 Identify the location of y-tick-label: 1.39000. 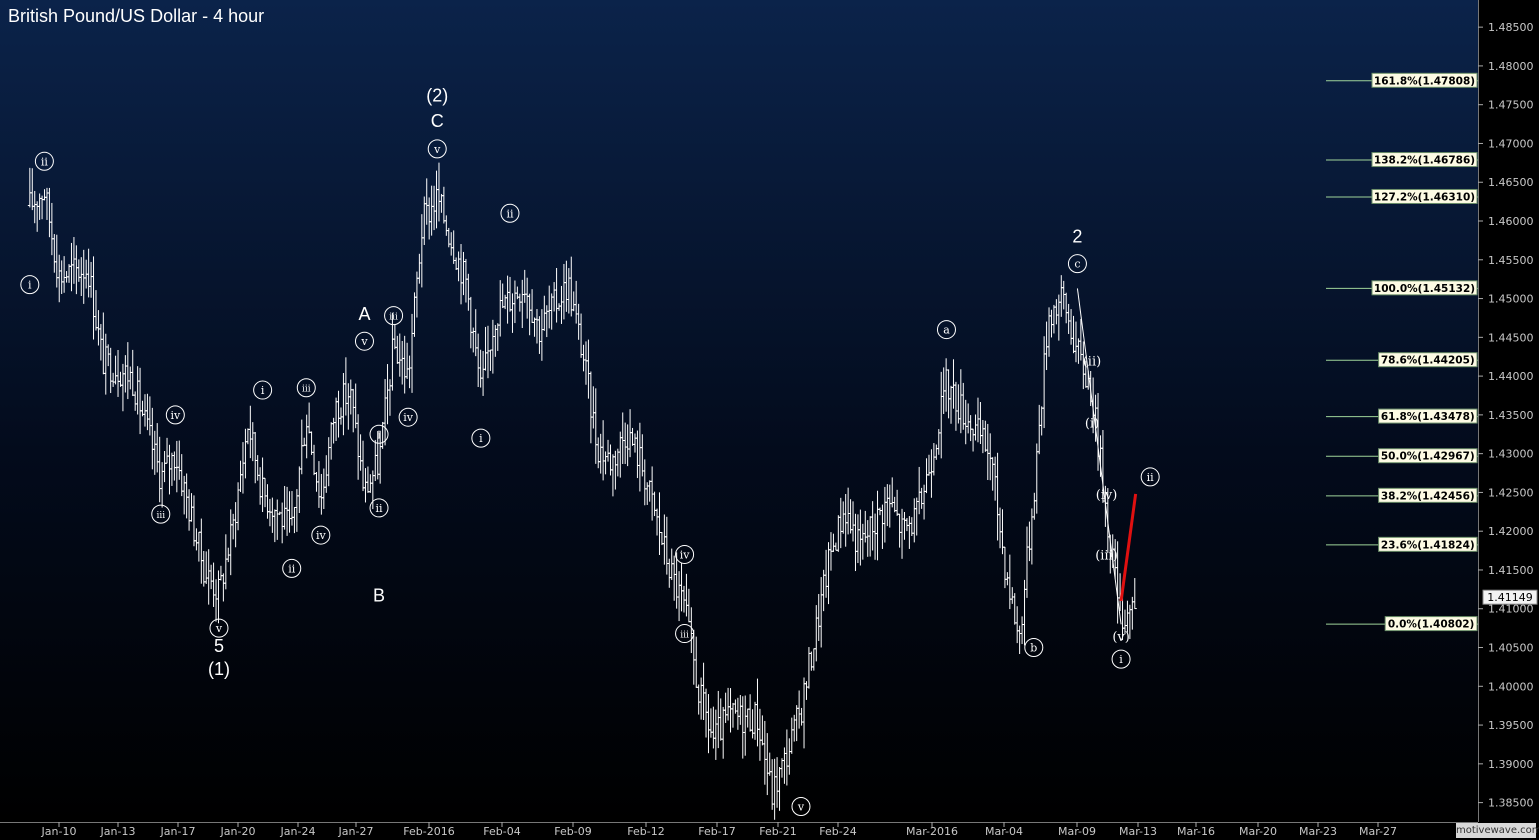
(1511, 764).